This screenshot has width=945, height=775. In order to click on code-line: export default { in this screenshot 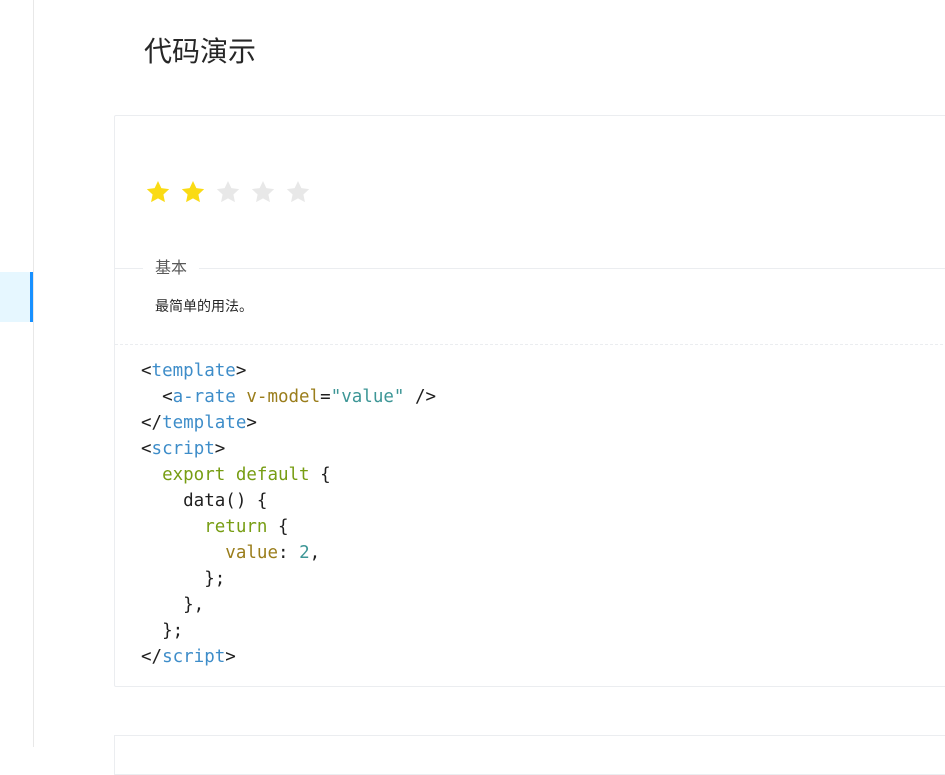, I will do `click(246, 475)`.